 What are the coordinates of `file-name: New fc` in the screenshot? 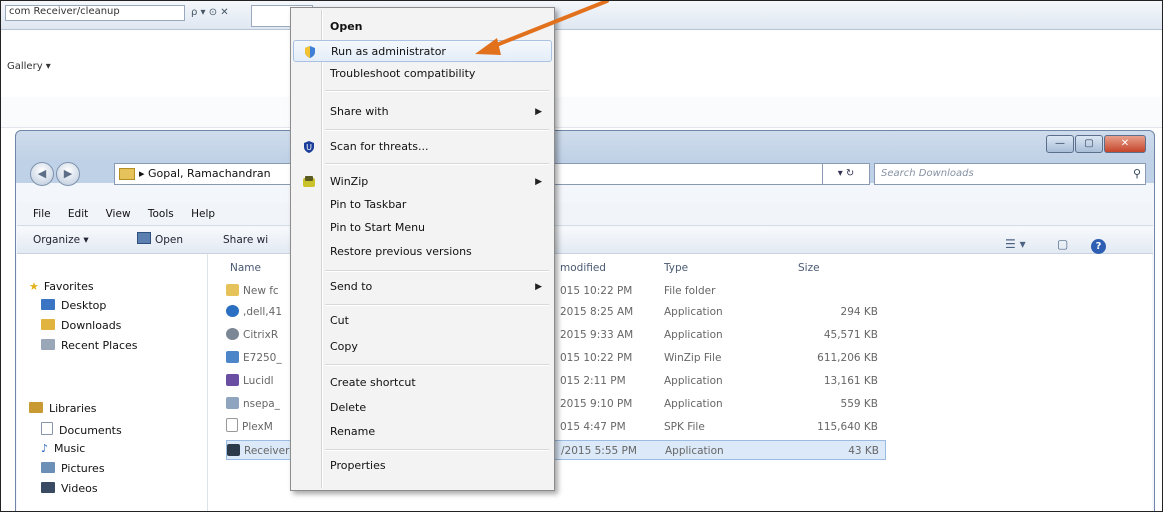 It's located at (261, 291).